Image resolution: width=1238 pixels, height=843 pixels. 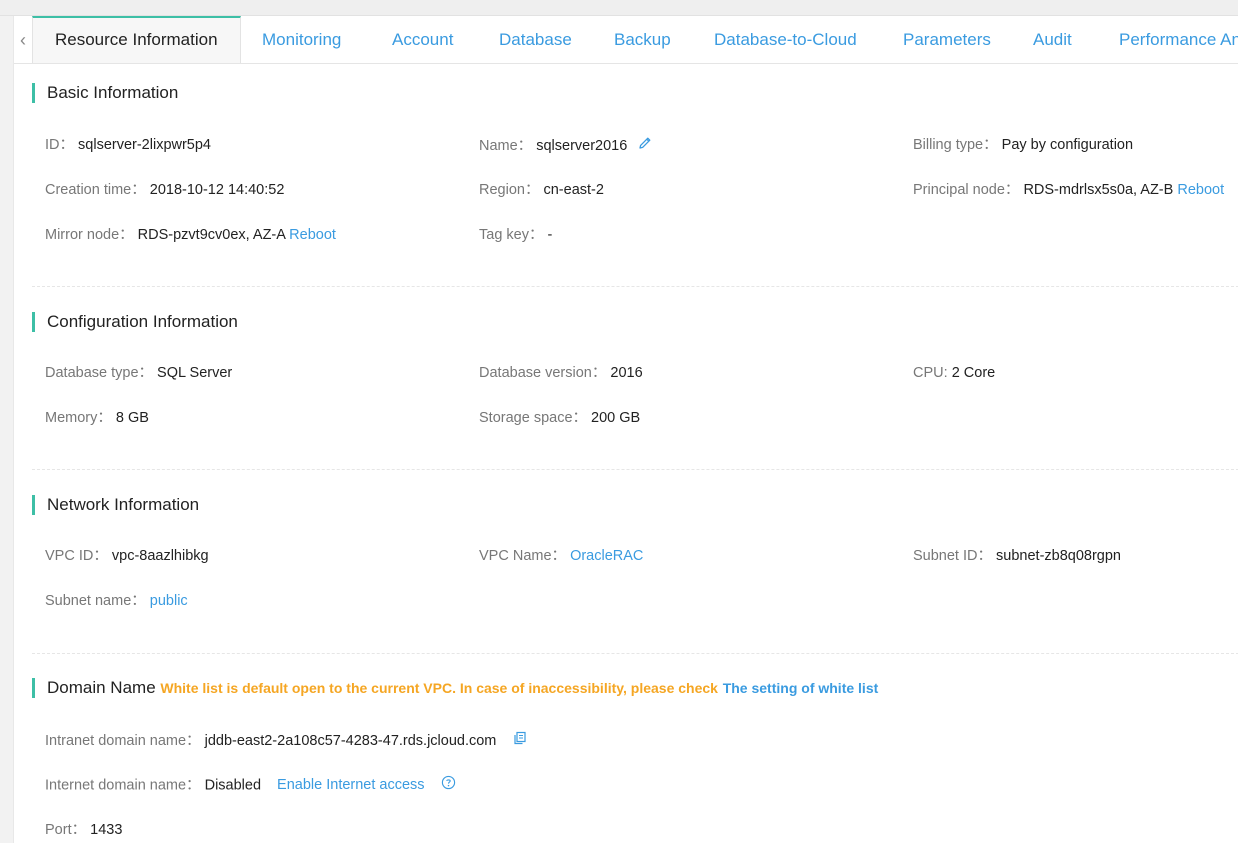 What do you see at coordinates (1058, 556) in the screenshot?
I see `subnet-id-value: subnet-zb8q08rgpn` at bounding box center [1058, 556].